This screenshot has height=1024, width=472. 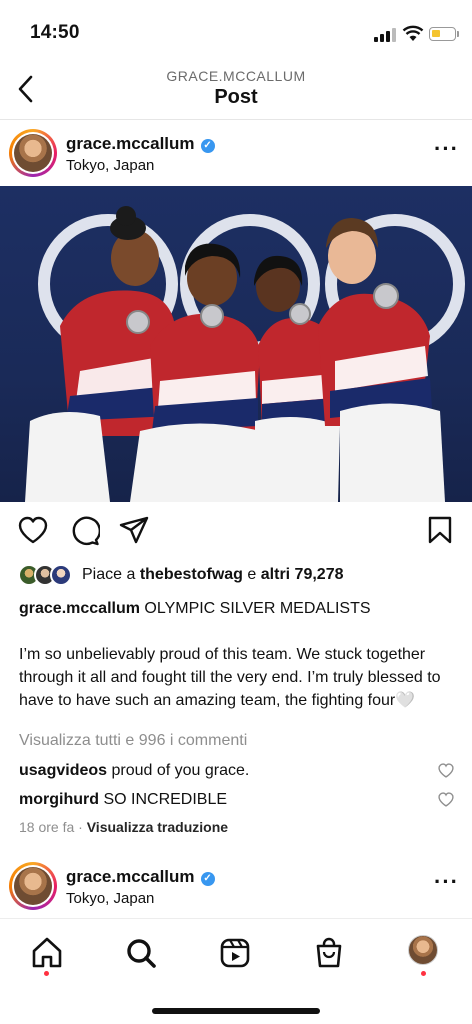 I want to click on cellular-signal-icon, so click(x=385, y=35).